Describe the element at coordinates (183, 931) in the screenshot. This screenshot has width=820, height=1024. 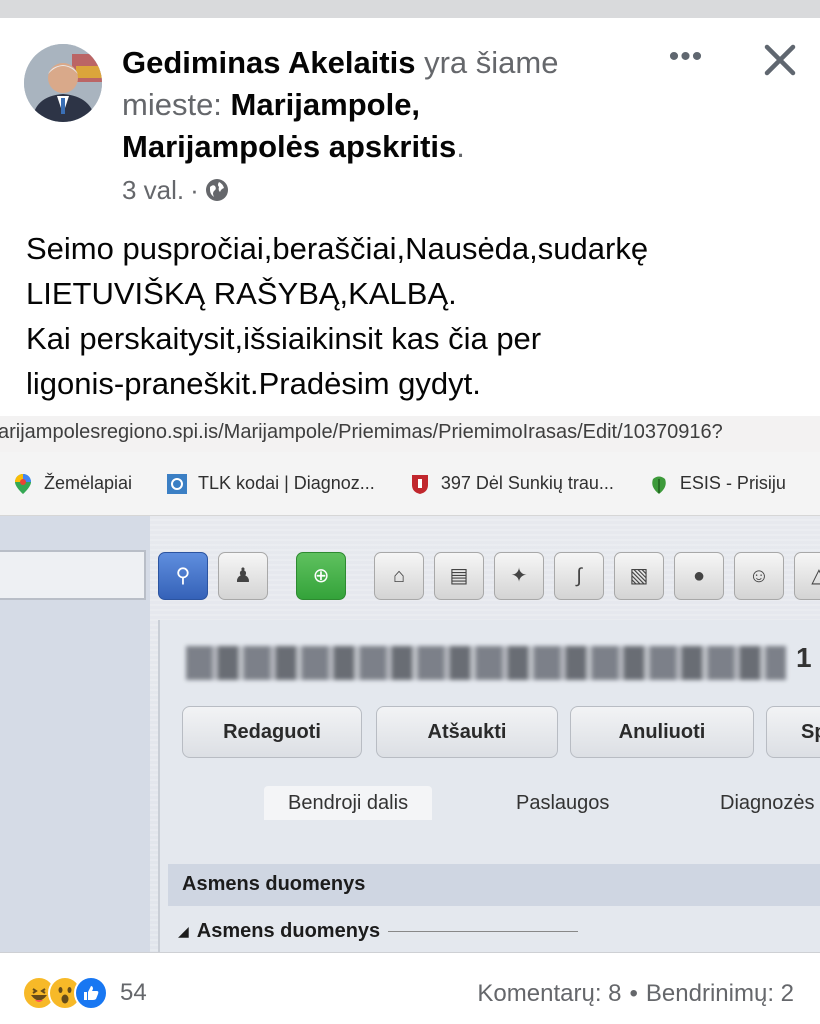
I see `photo-collapse-icon: ◢` at that location.